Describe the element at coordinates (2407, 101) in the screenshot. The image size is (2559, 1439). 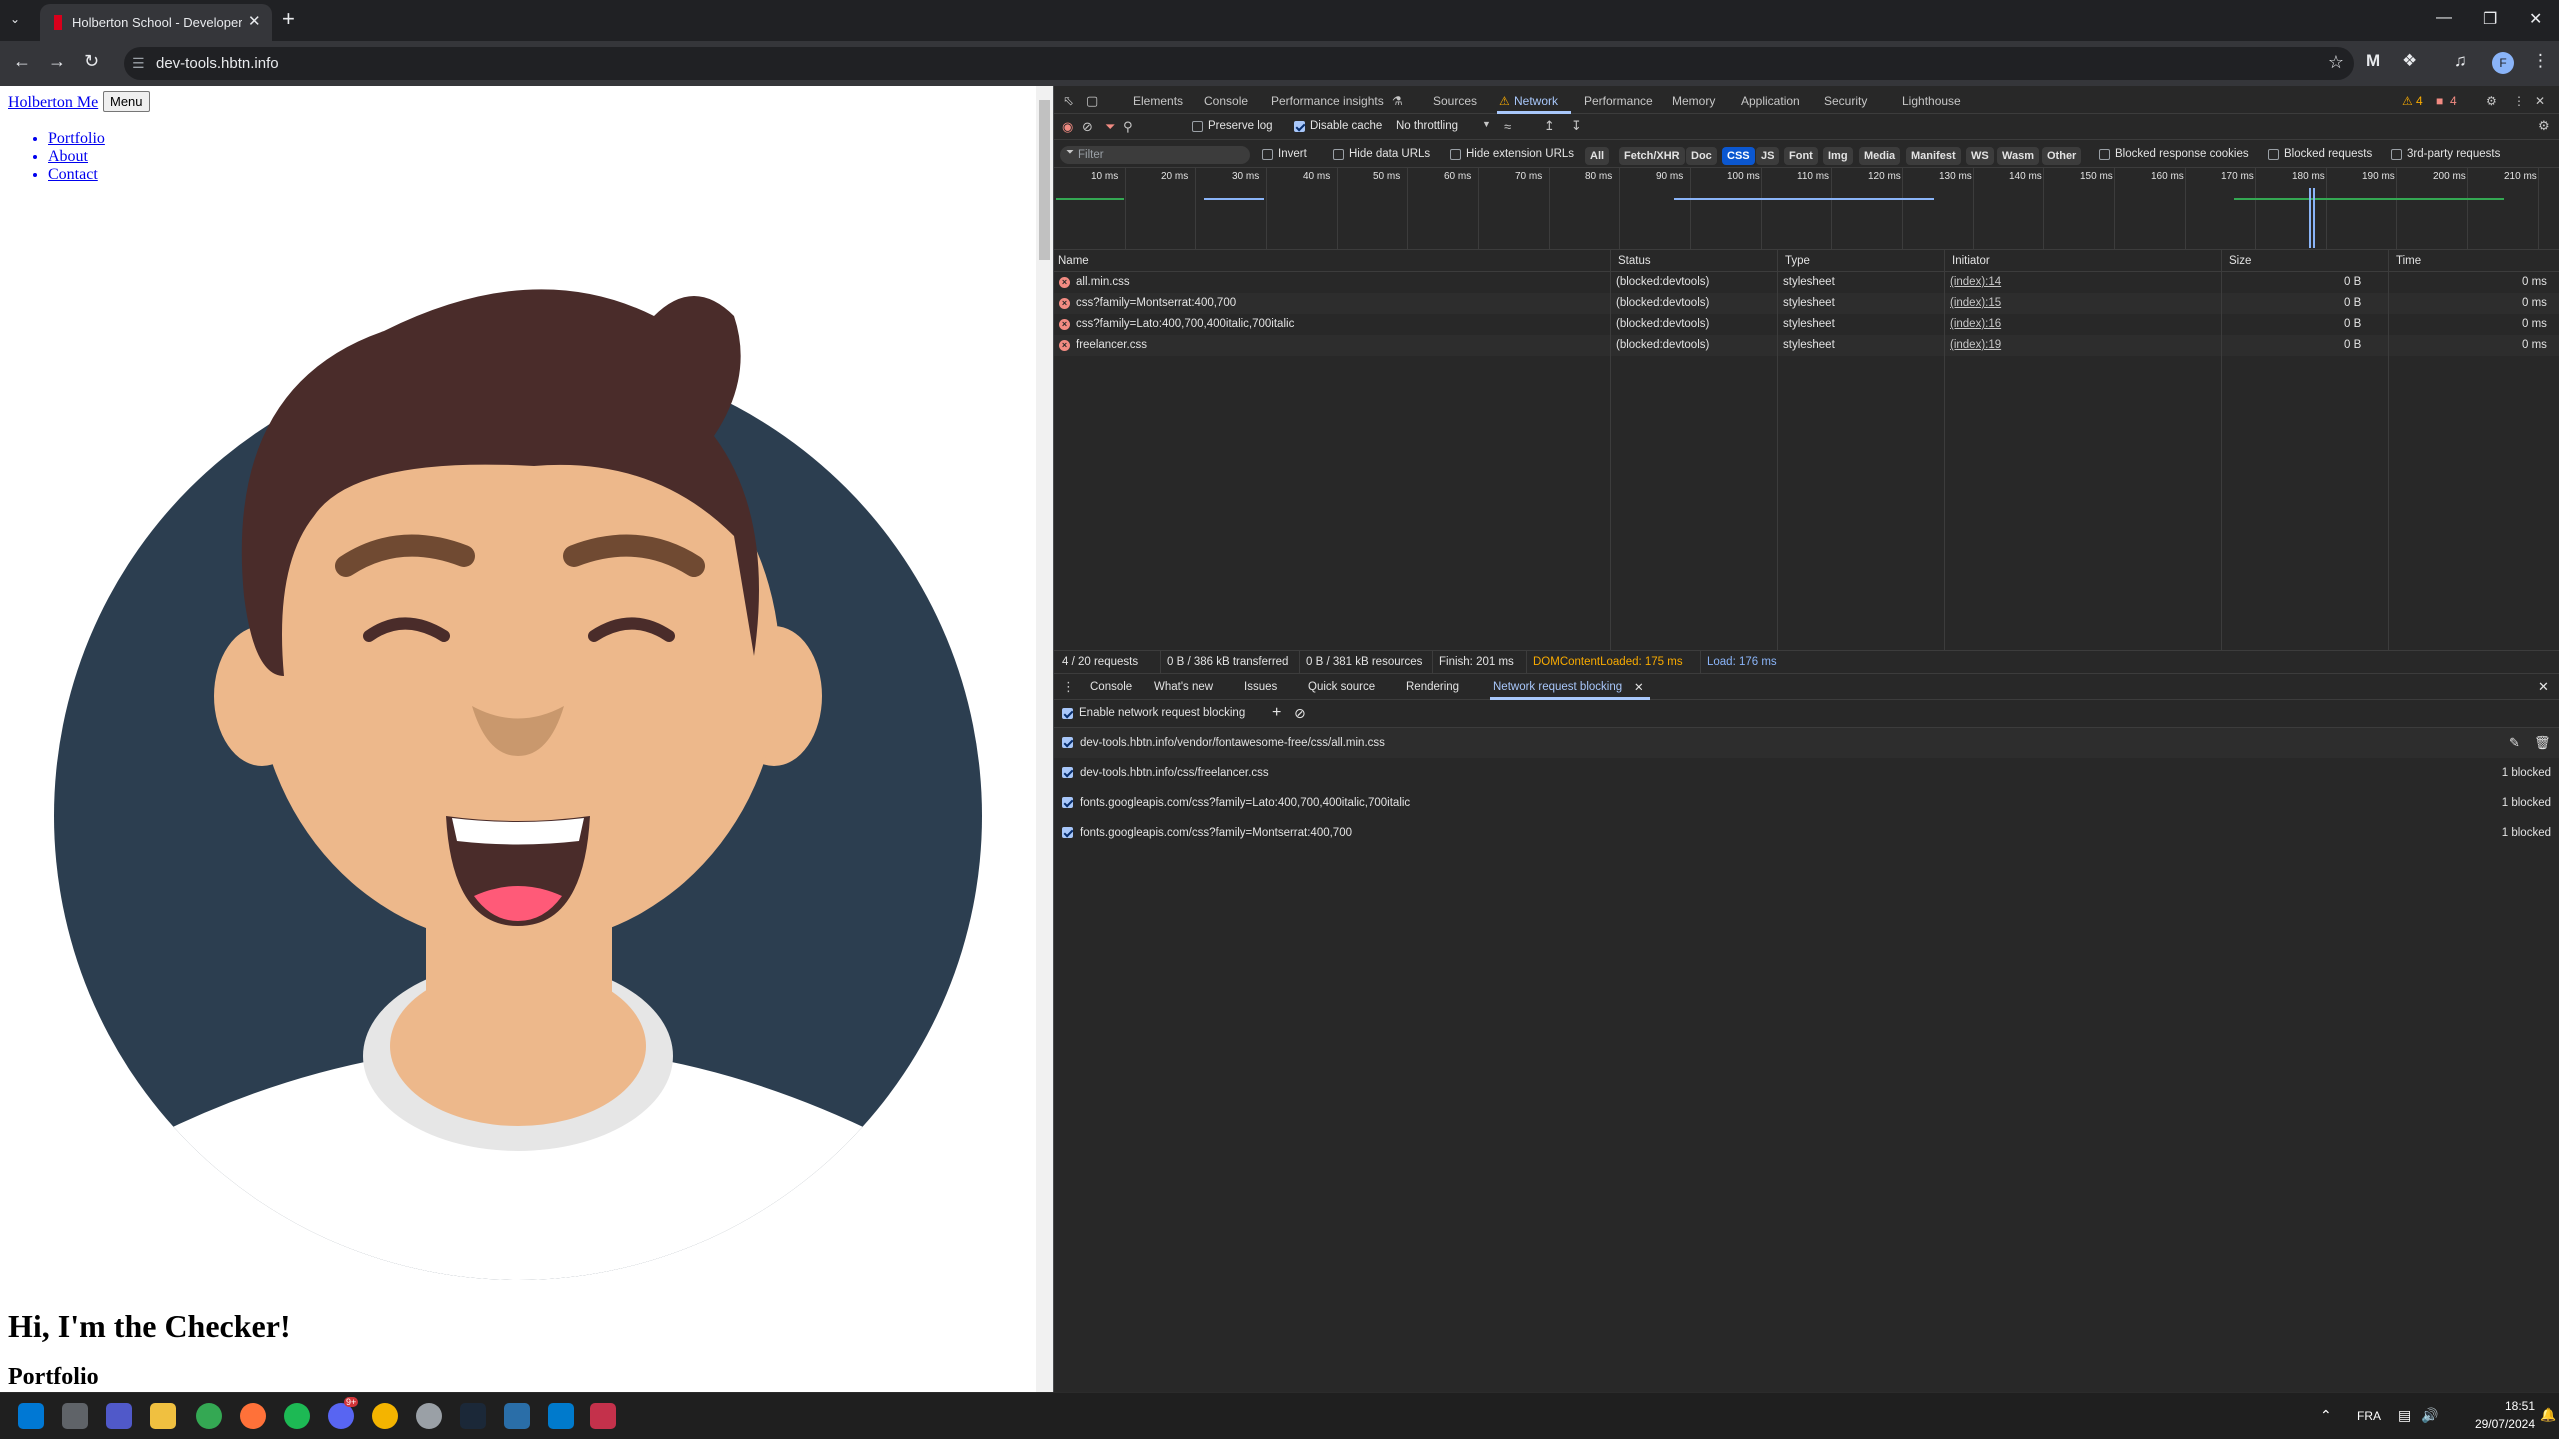
I see `warnings-badge-icon: ⚠` at that location.